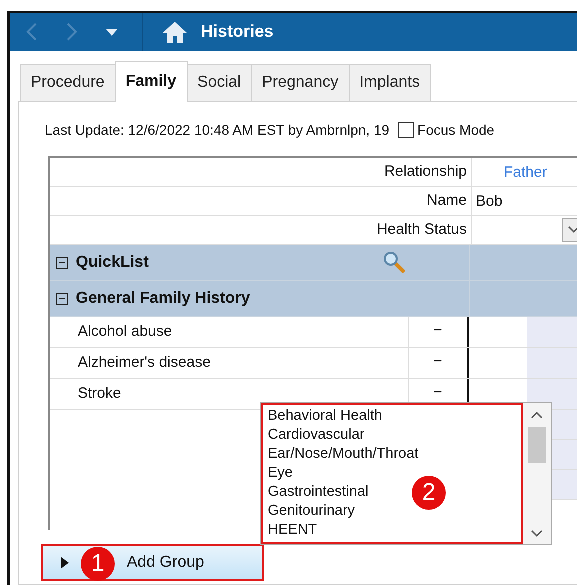 This screenshot has height=585, width=577. What do you see at coordinates (394, 262) in the screenshot?
I see `search-icon` at bounding box center [394, 262].